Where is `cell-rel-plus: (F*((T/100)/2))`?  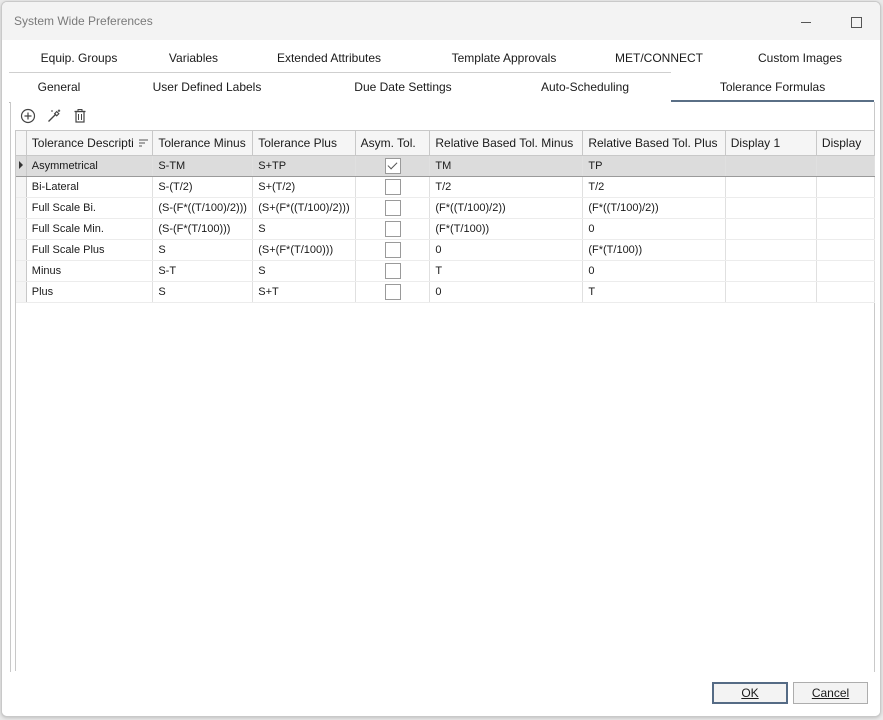 cell-rel-plus: (F*((T/100)/2)) is located at coordinates (654, 208).